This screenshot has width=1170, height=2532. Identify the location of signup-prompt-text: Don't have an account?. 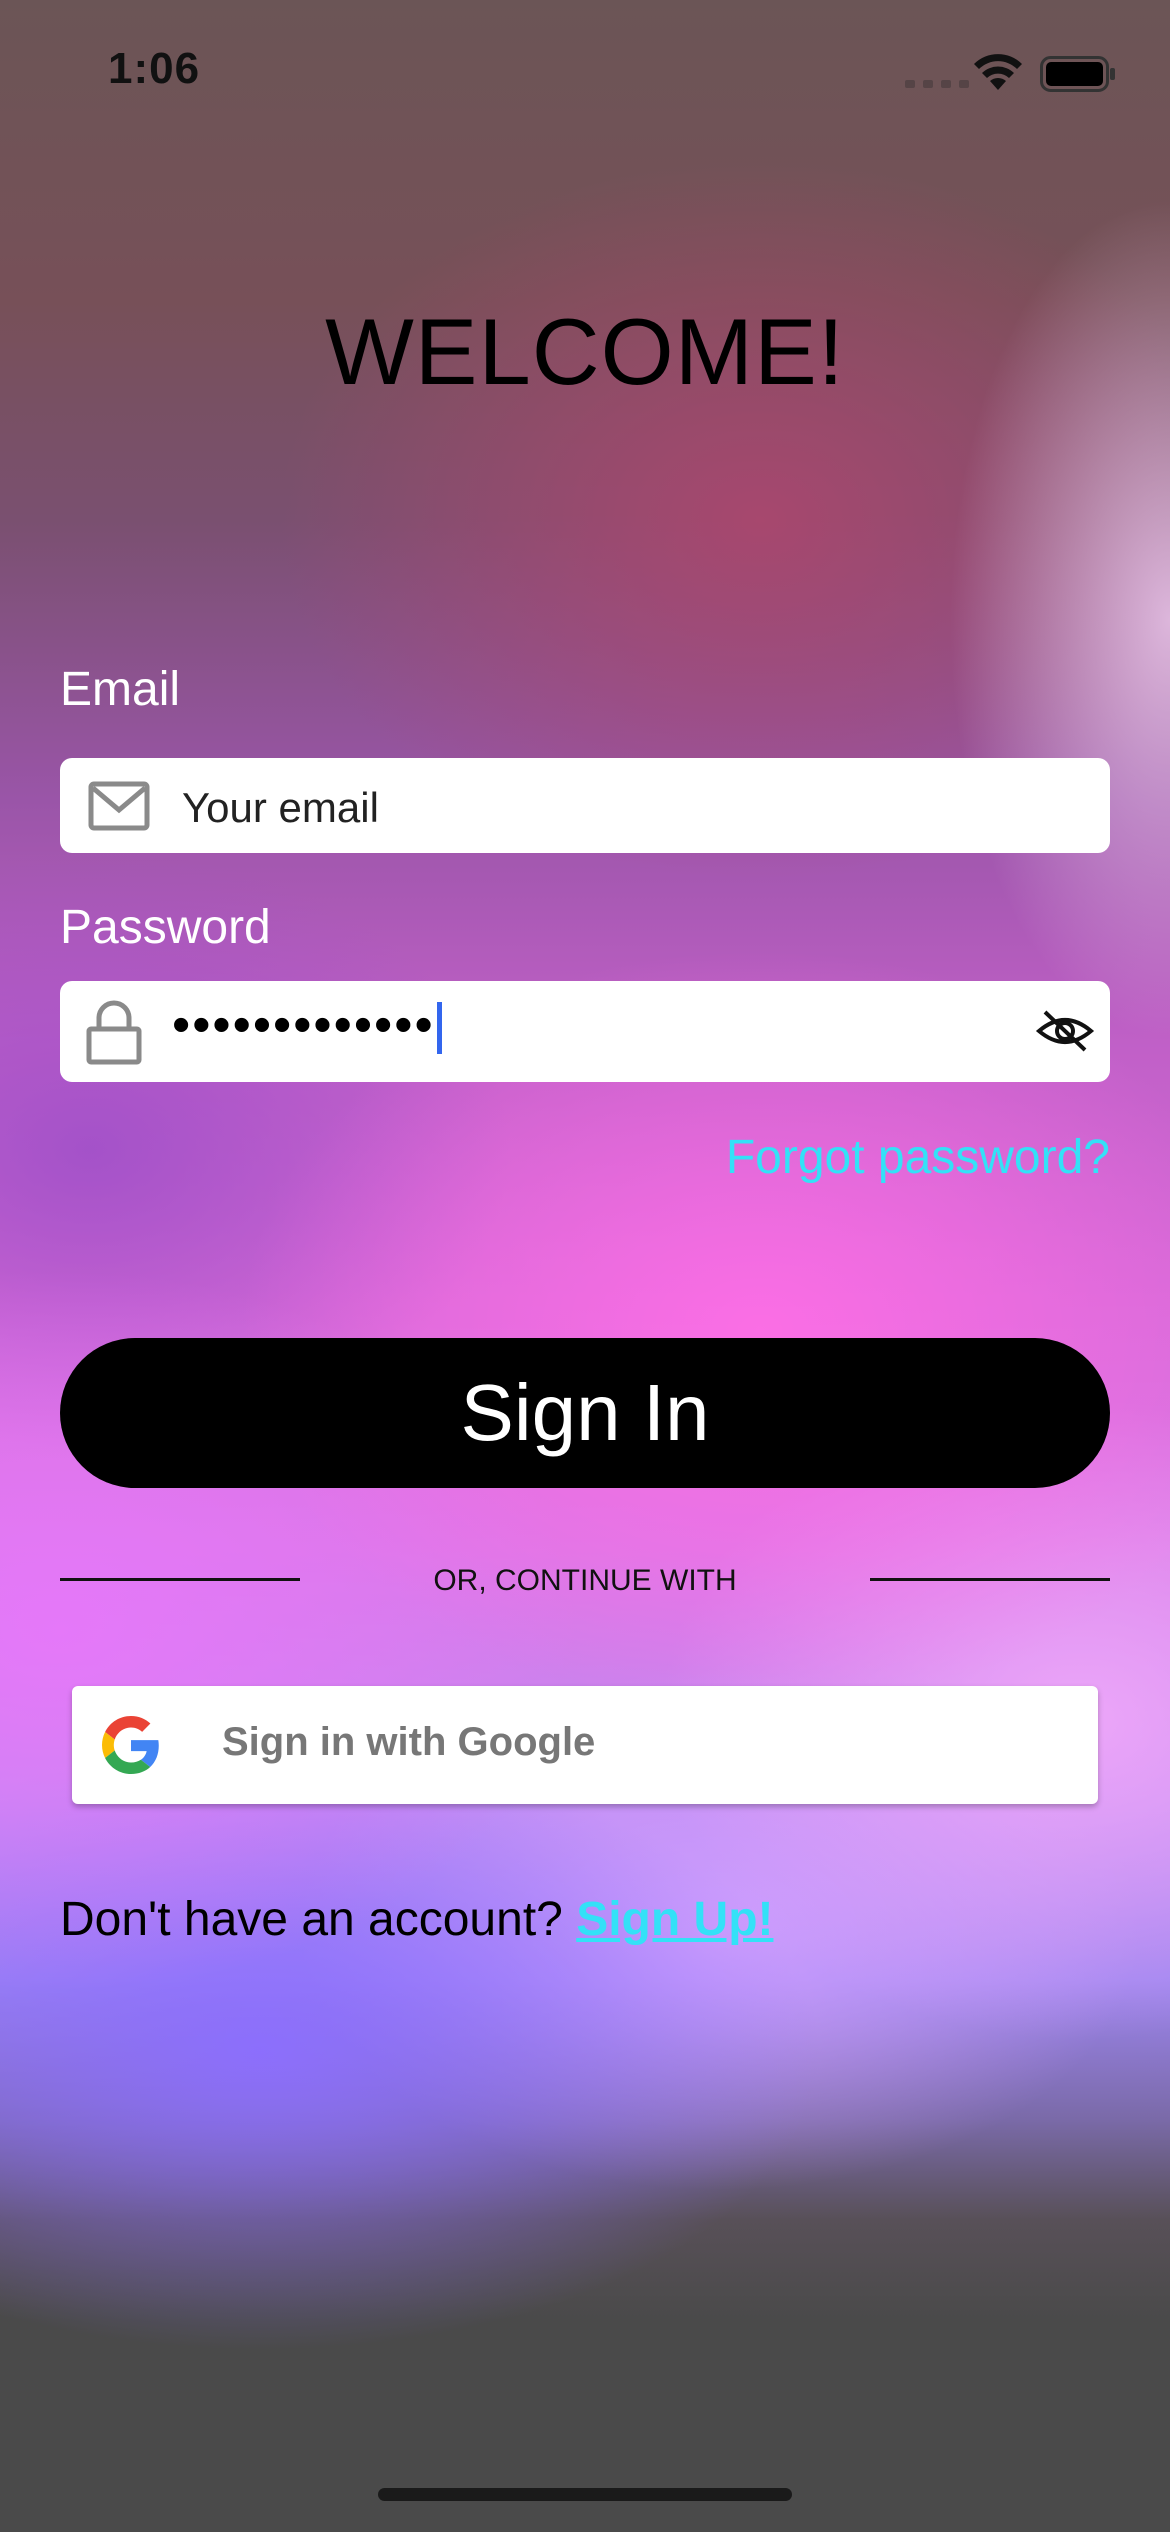
(311, 1919).